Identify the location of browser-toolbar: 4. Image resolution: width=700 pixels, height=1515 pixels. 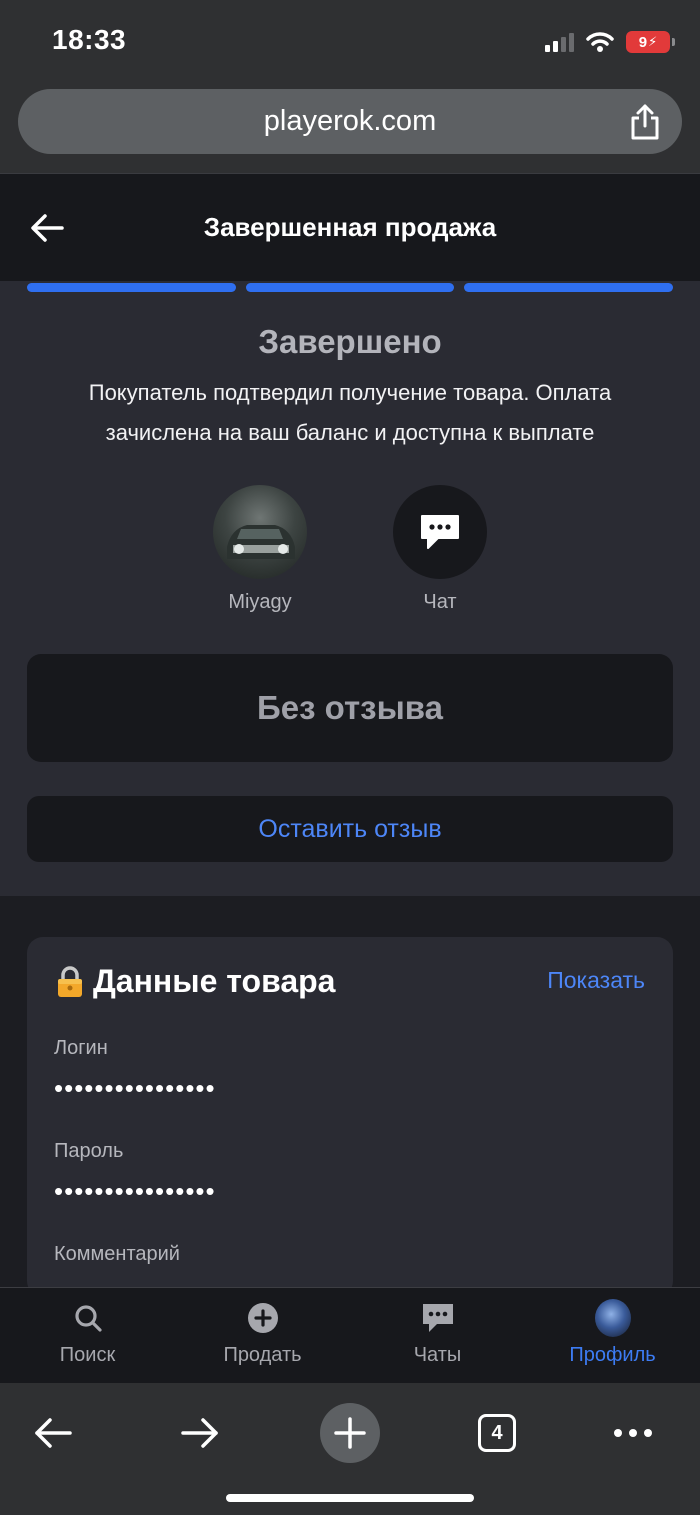
(350, 1449).